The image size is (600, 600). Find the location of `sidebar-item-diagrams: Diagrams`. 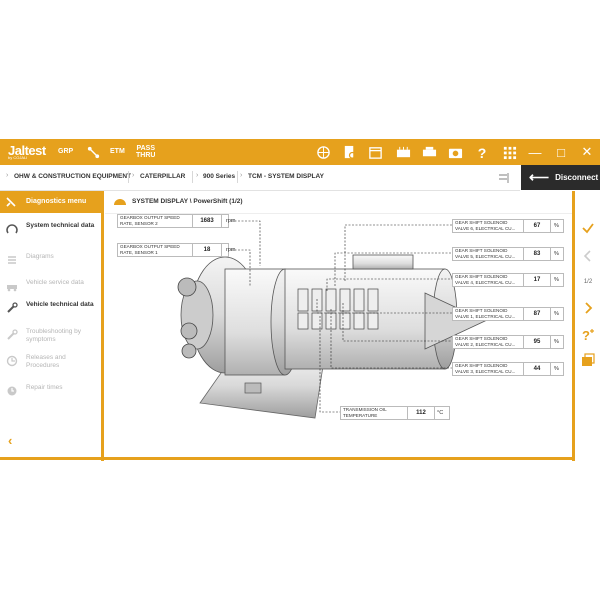

sidebar-item-diagrams: Diagrams is located at coordinates (50, 260).